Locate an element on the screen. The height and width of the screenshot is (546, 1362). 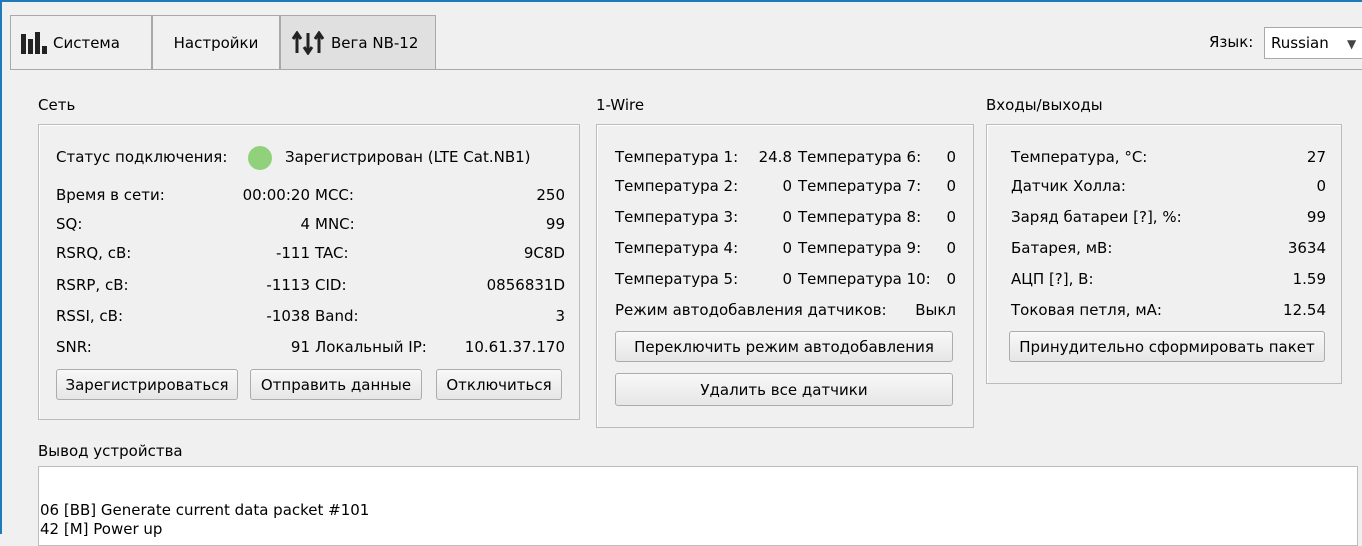
io-value: 99 is located at coordinates (1316, 217).